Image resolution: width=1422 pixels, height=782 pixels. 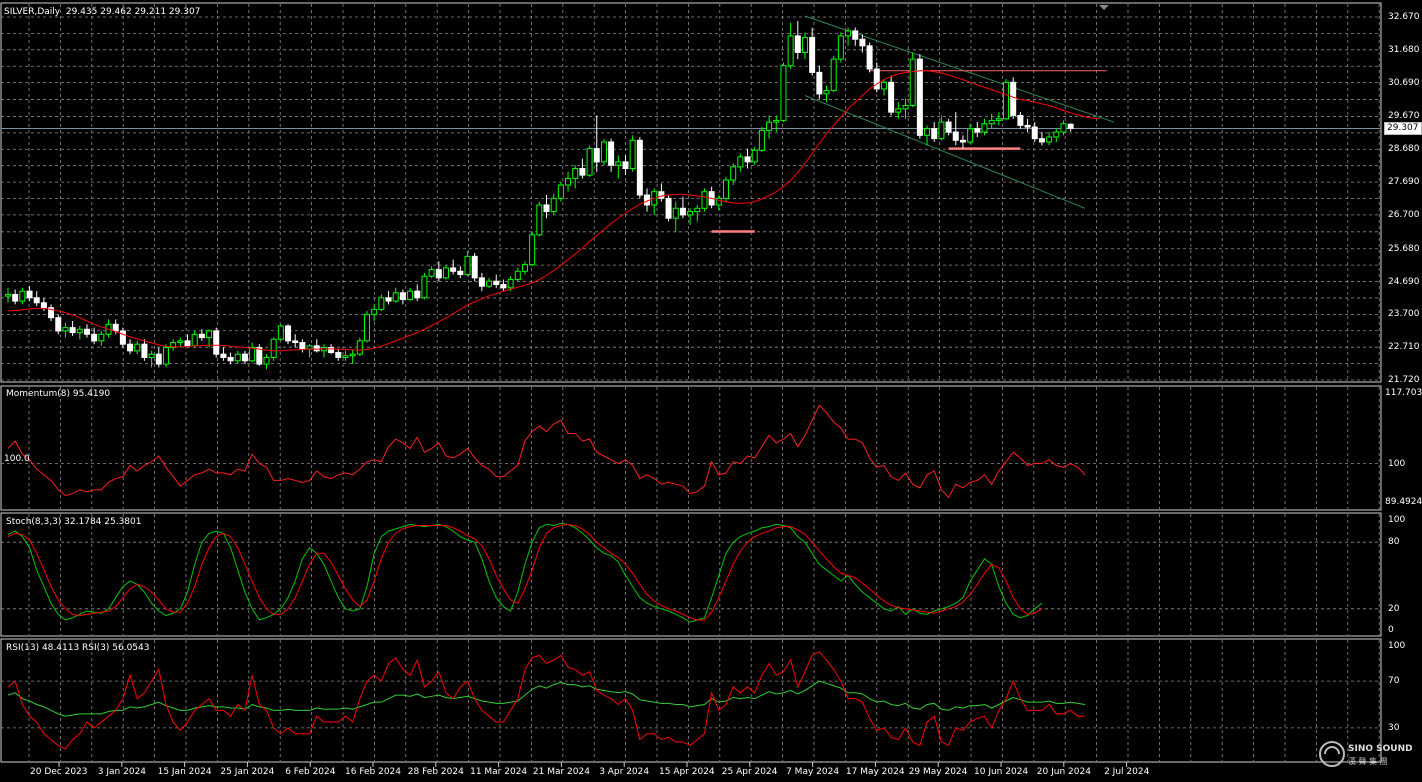 I want to click on symbol-label: SILVER,Daily, so click(x=32, y=12).